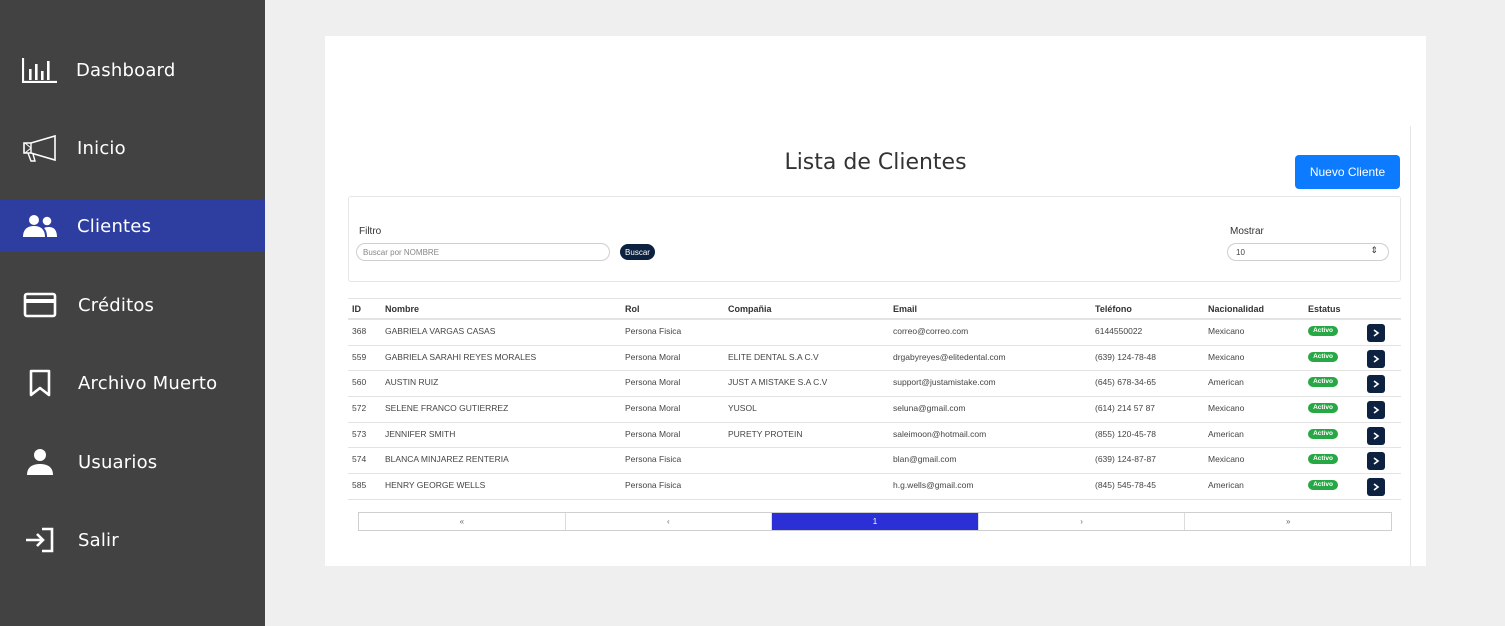 The width and height of the screenshot is (1505, 626). Describe the element at coordinates (359, 433) in the screenshot. I see `cell-id: 573` at that location.